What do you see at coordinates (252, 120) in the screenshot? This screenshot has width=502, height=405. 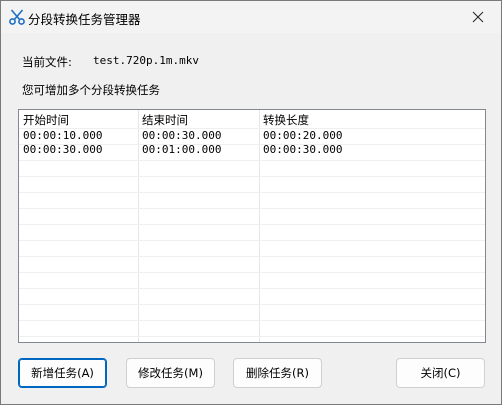 I see `table-header: 开始时间 结束时间 转换长度` at bounding box center [252, 120].